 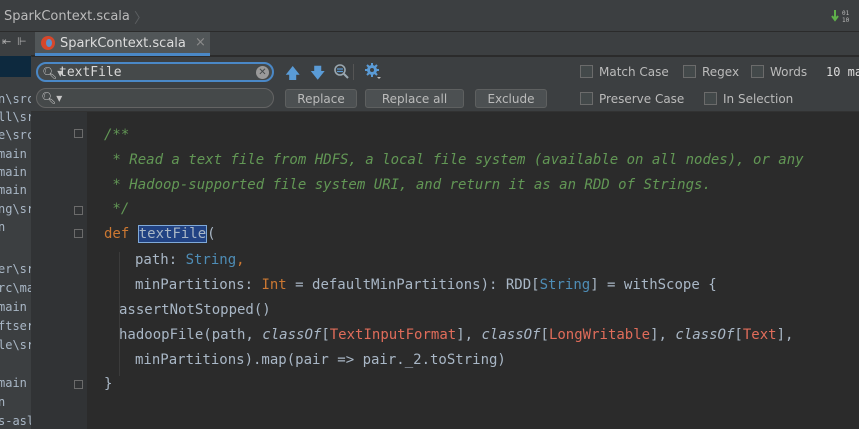 I want to click on scala-file-icon, so click(x=48, y=43).